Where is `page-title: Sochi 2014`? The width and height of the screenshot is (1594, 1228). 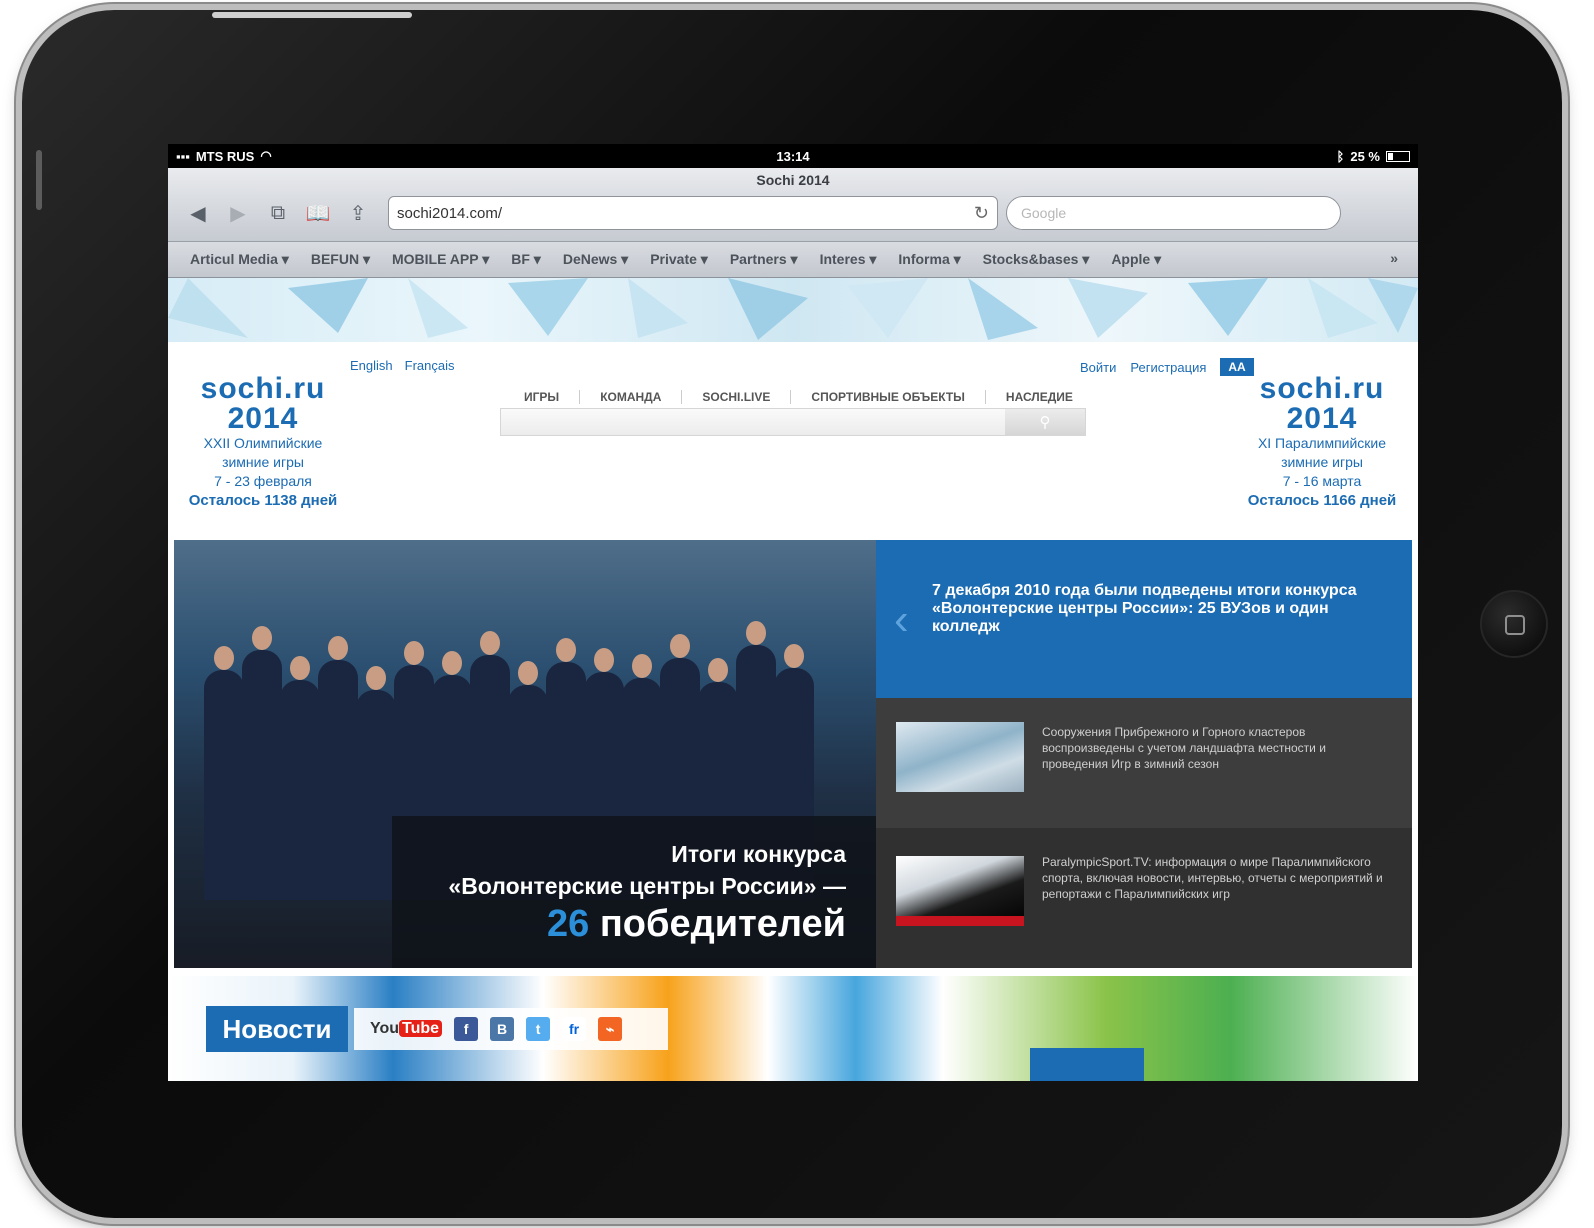 page-title: Sochi 2014 is located at coordinates (793, 180).